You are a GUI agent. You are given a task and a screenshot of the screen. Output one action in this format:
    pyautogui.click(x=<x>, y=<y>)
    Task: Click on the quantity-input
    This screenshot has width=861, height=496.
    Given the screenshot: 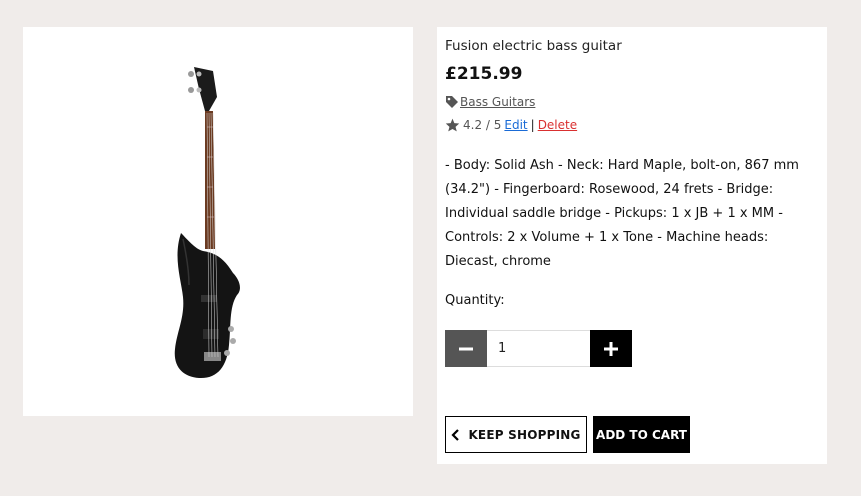 What is the action you would take?
    pyautogui.click(x=538, y=348)
    